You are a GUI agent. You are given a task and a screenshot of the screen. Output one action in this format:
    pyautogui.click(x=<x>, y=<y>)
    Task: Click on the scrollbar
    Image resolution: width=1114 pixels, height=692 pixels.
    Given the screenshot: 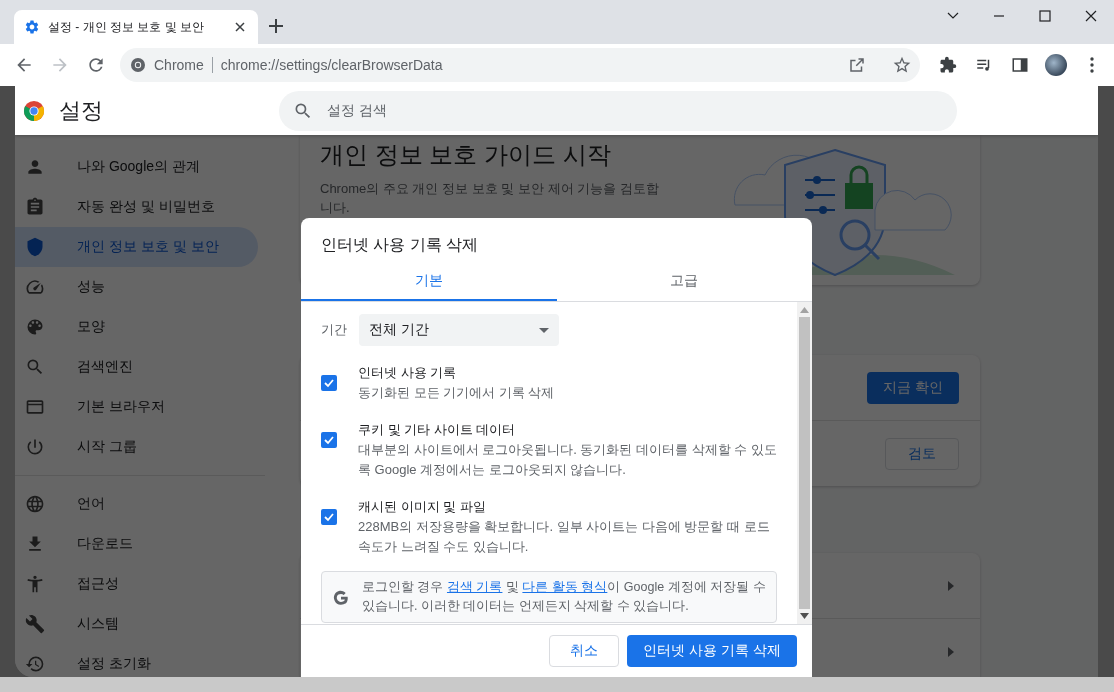 What is the action you would take?
    pyautogui.click(x=804, y=463)
    